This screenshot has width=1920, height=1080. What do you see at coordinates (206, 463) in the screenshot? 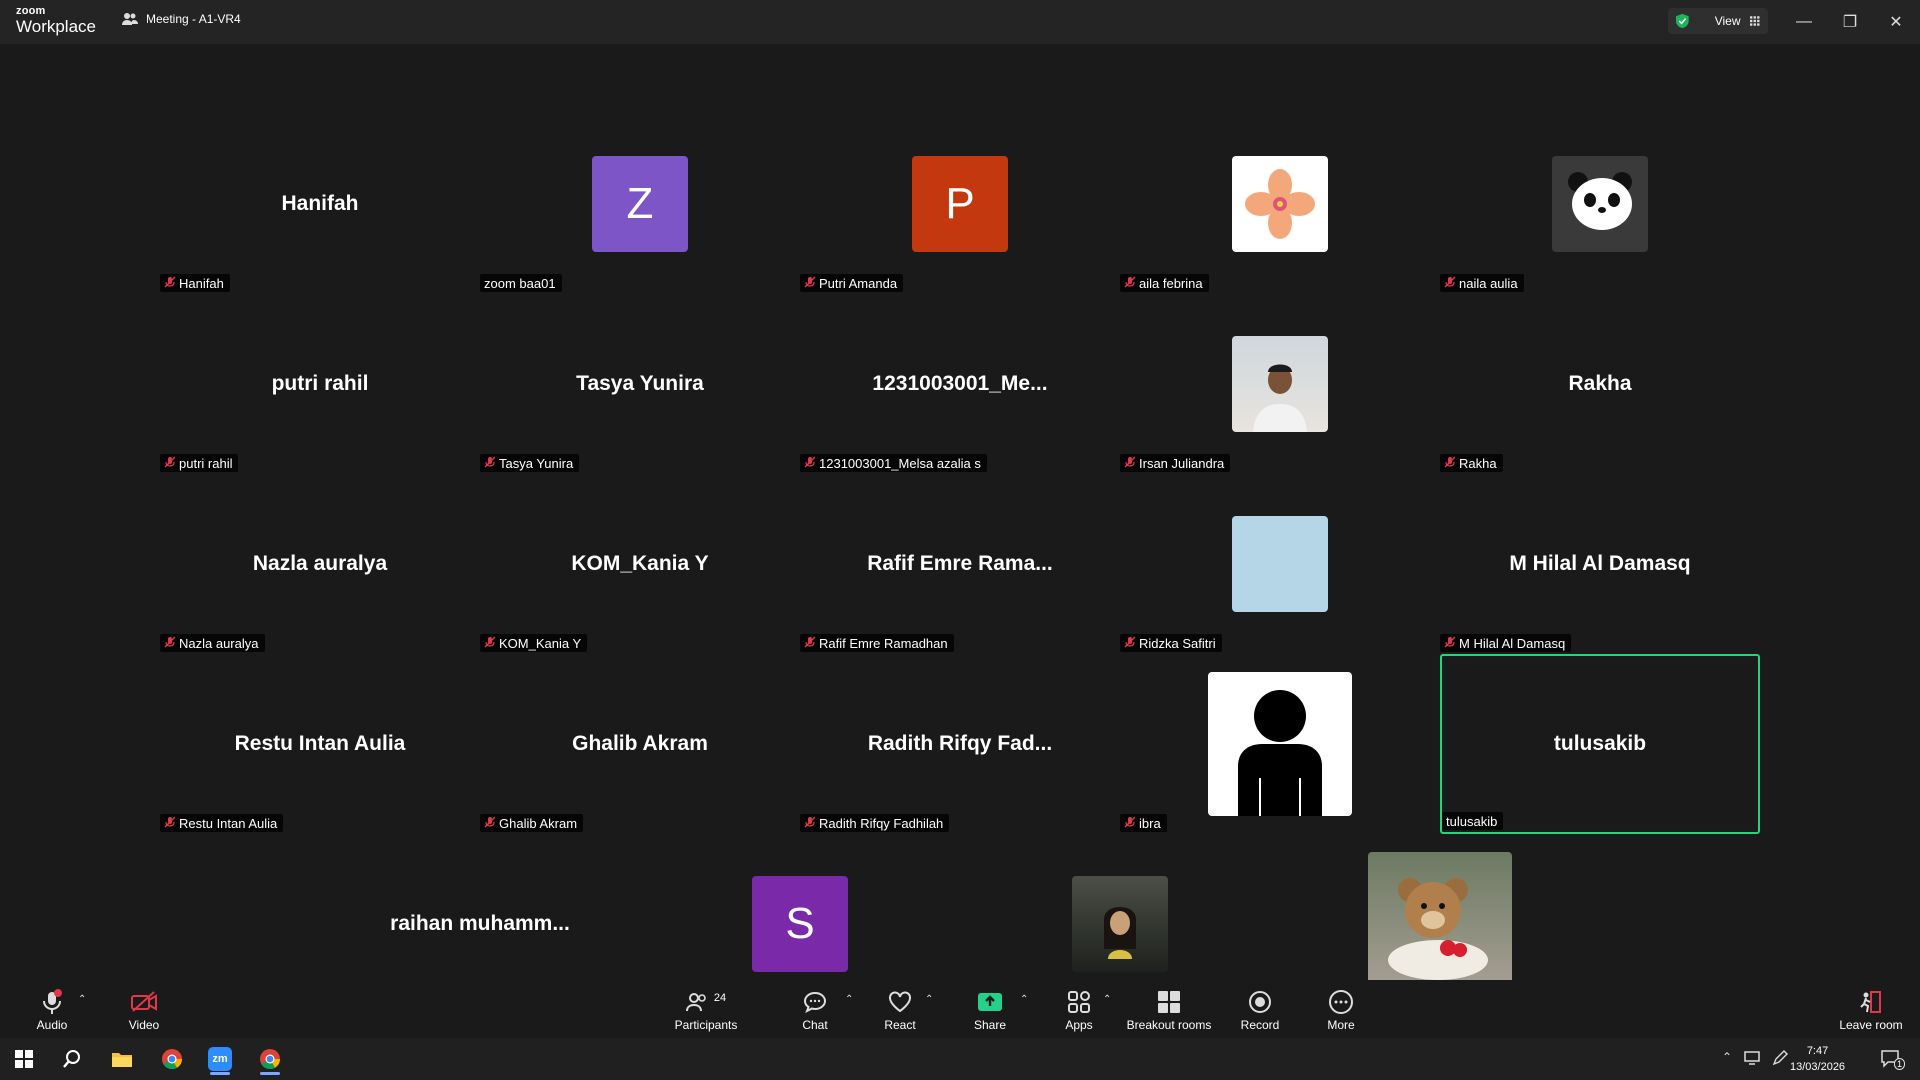
I see `participant-name: putri rahil` at bounding box center [206, 463].